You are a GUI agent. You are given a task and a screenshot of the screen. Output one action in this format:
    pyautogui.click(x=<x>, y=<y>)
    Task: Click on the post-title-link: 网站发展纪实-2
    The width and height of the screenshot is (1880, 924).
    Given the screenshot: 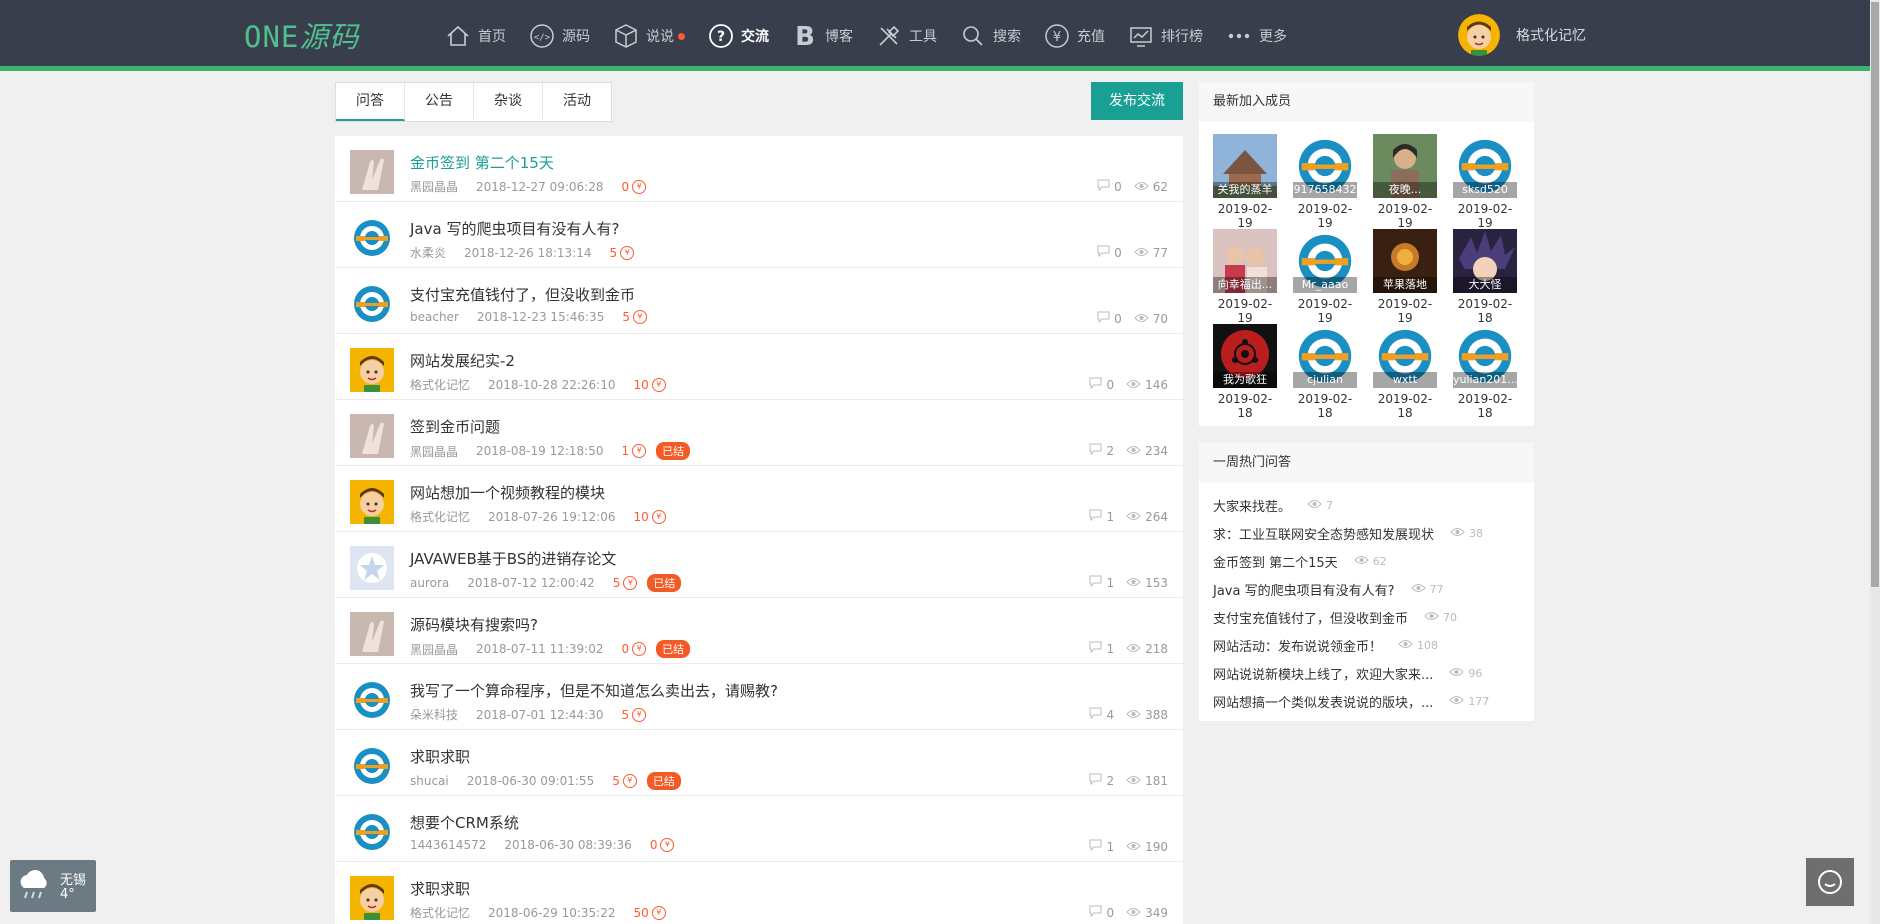 What is the action you would take?
    pyautogui.click(x=462, y=360)
    